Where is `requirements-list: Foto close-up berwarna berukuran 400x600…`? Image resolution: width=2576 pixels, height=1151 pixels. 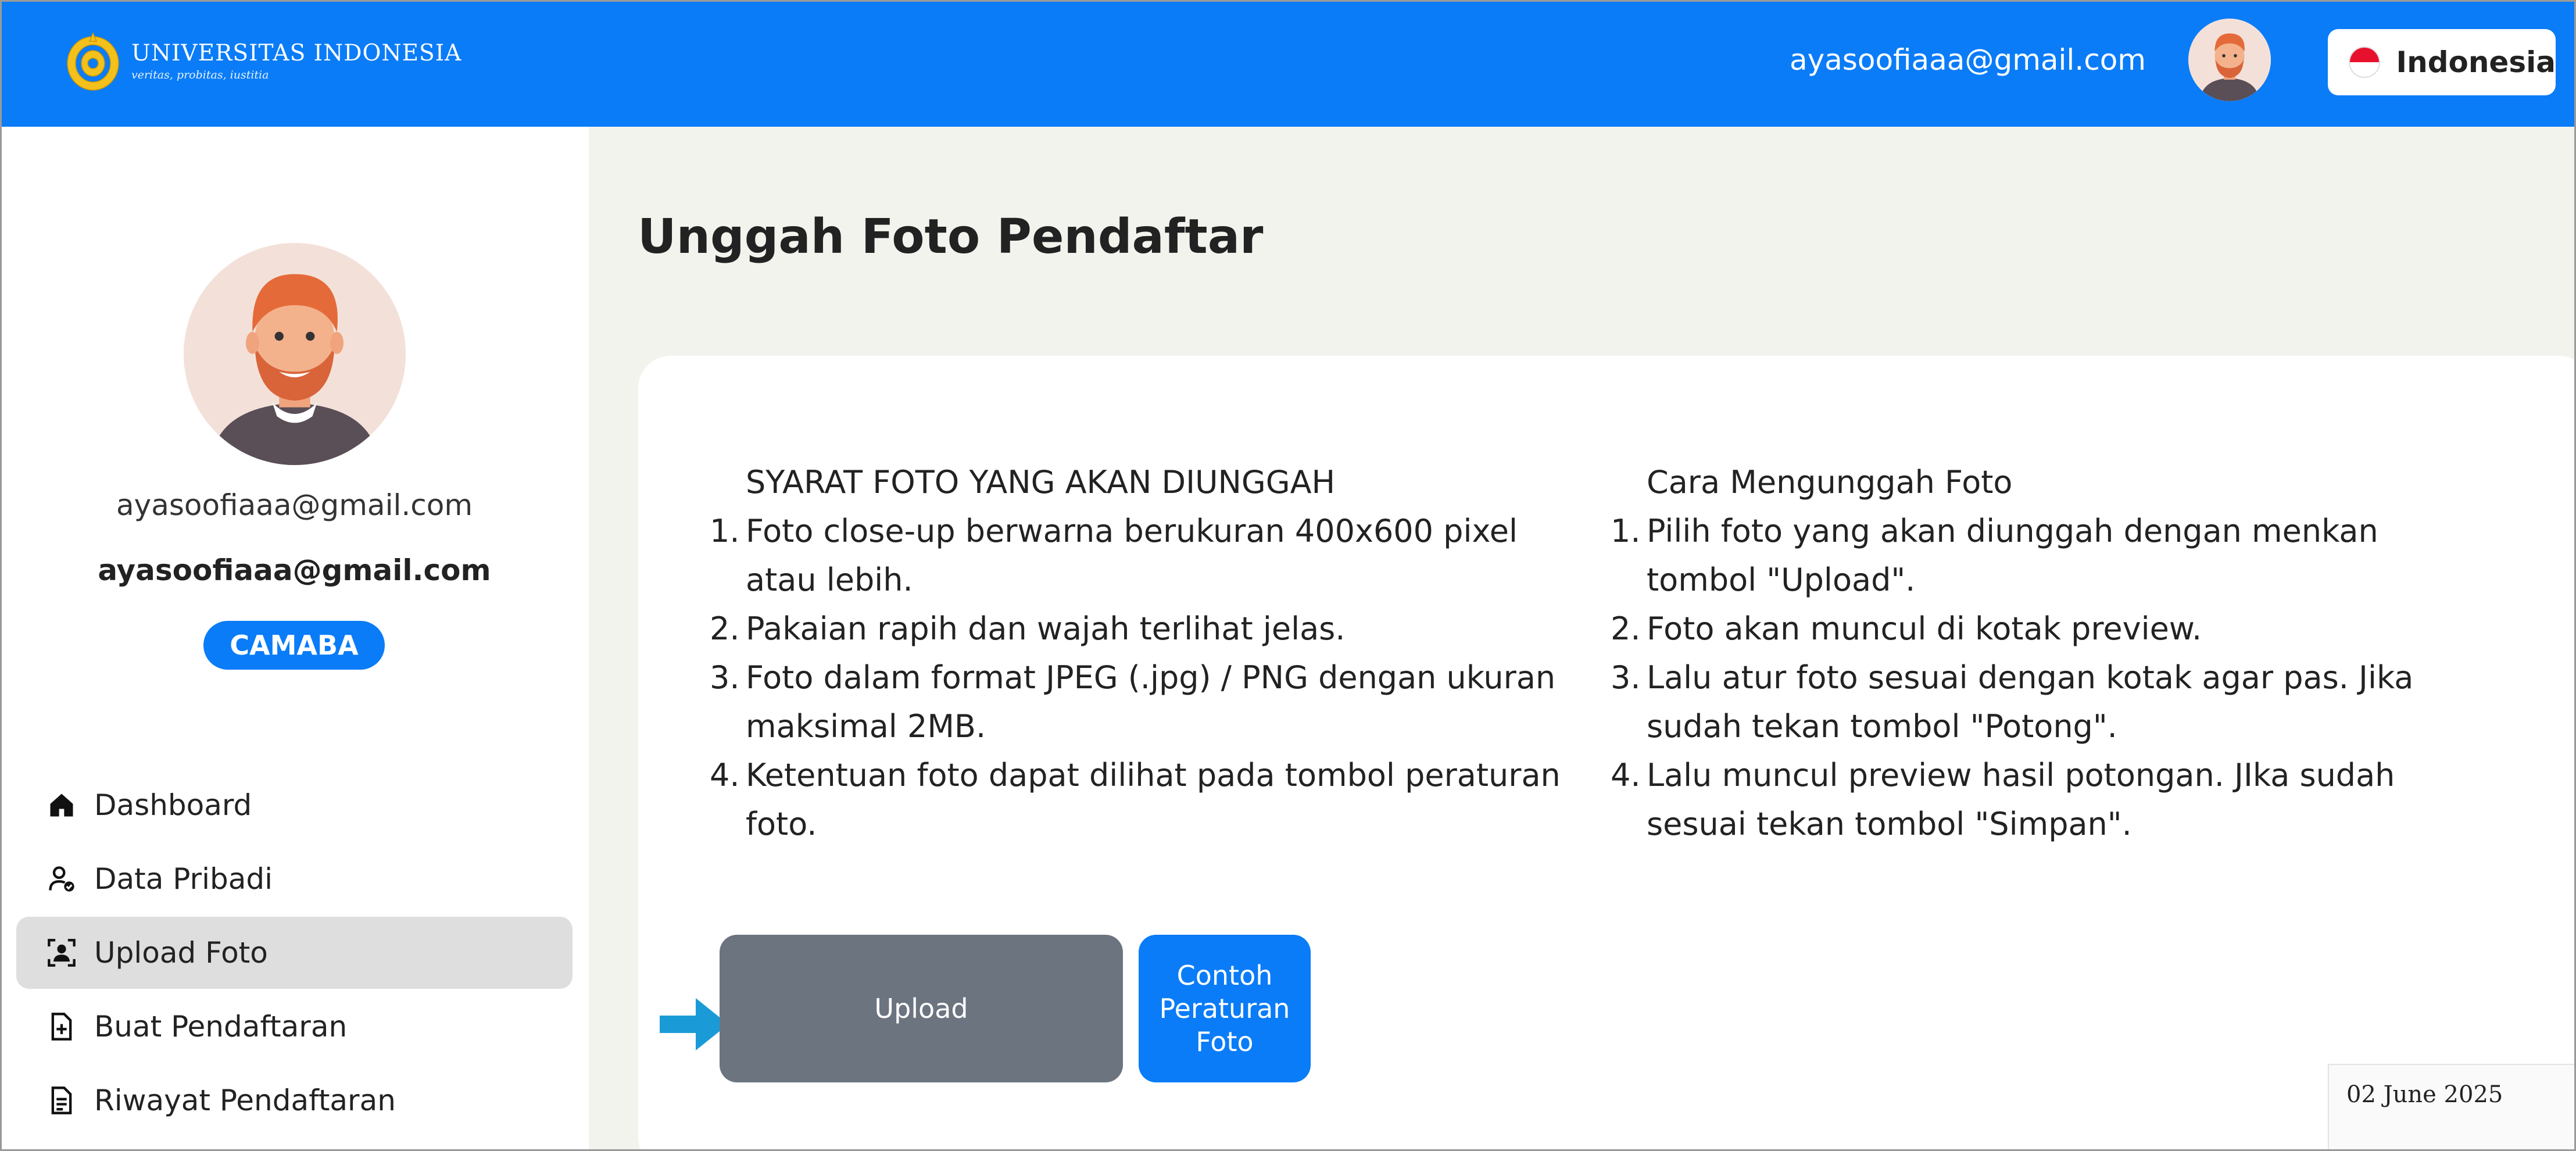 requirements-list: Foto close-up berwarna berukuran 400x600… is located at coordinates (1138, 678).